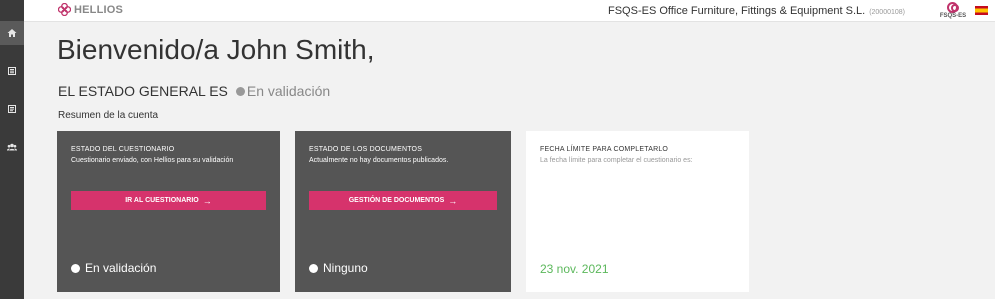 This screenshot has width=995, height=299. I want to click on summary-label: Resumen de la cuenta, so click(108, 115).